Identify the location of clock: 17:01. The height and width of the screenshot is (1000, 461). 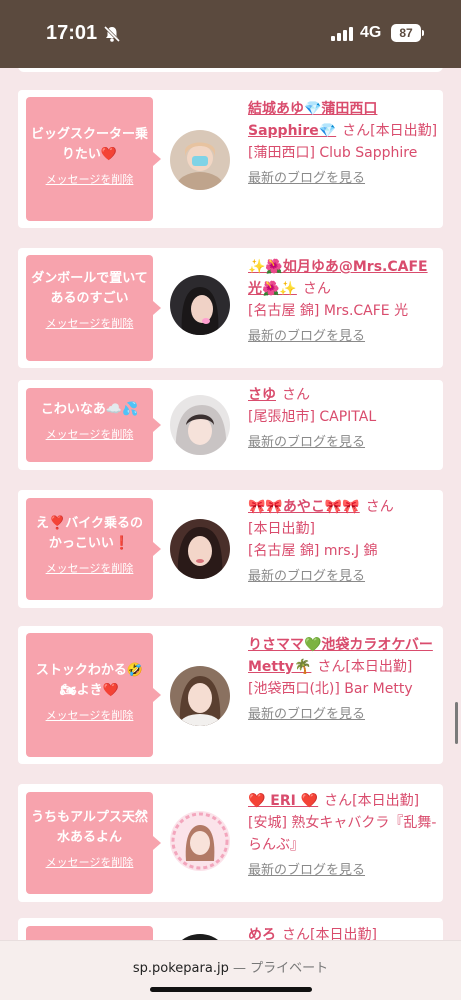
(72, 33).